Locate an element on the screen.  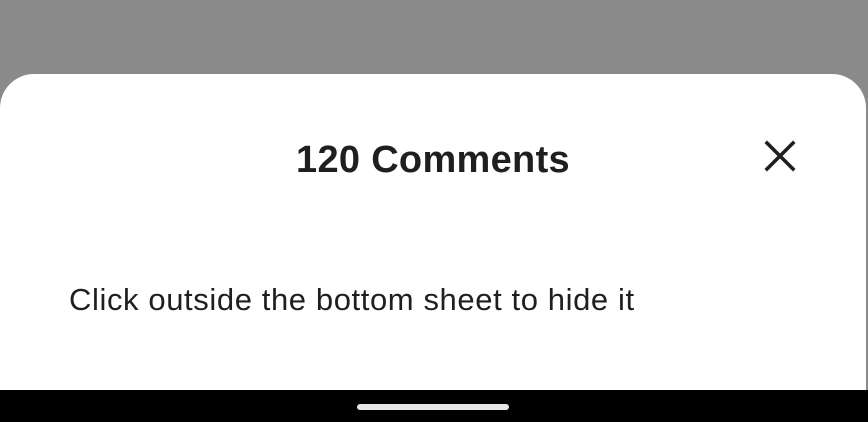
home-indicator is located at coordinates (433, 407).